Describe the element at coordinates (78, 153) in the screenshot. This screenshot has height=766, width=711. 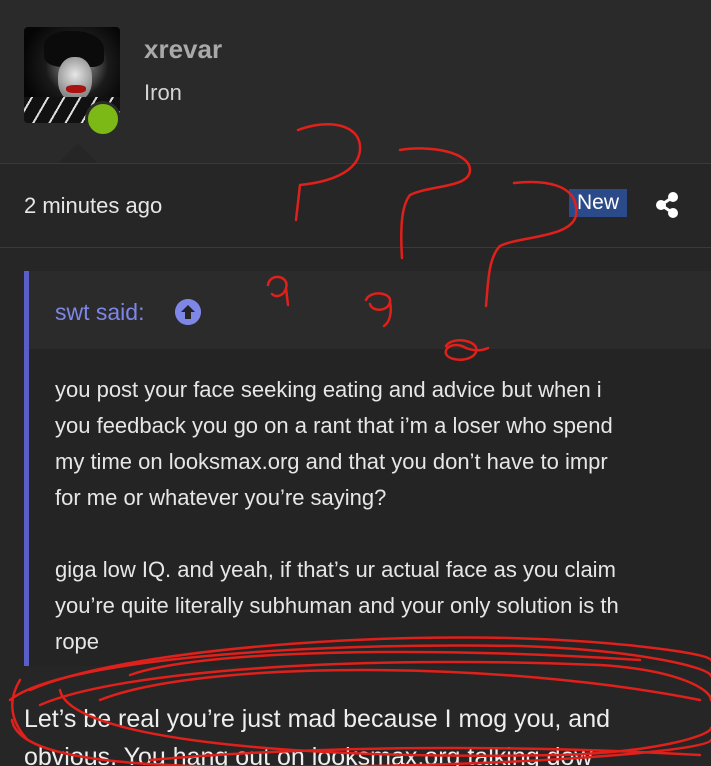
I see `message-arrow` at that location.